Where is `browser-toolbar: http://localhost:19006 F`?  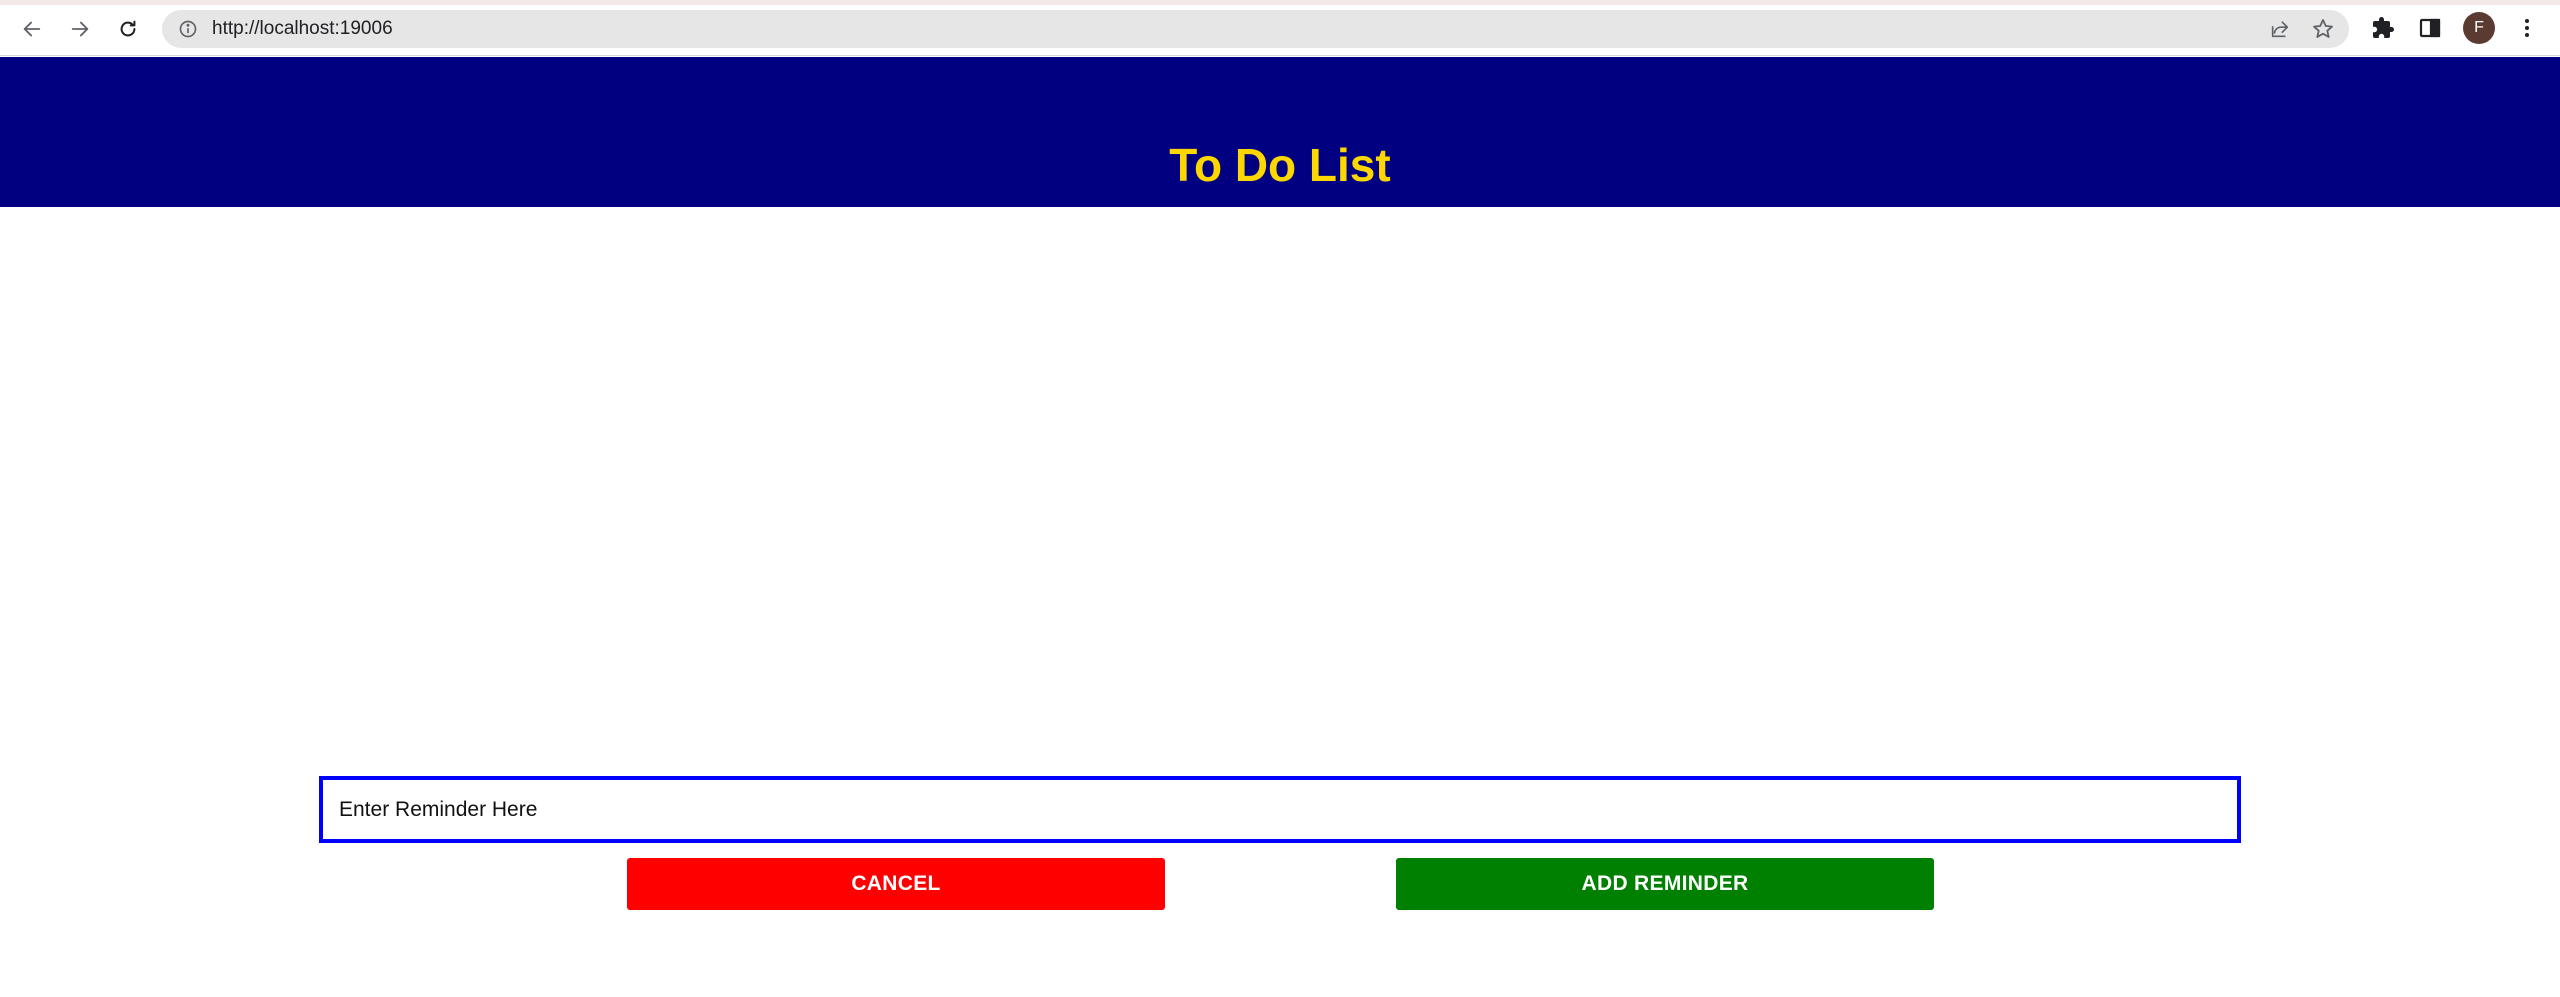
browser-toolbar: http://localhost:19006 F is located at coordinates (1280, 28).